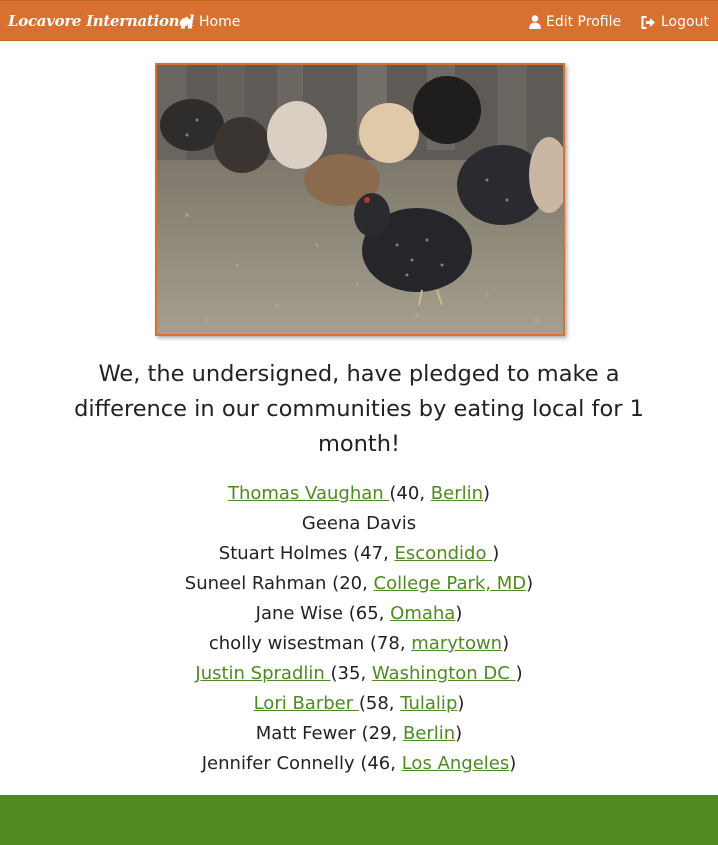 This screenshot has height=845, width=718. What do you see at coordinates (308, 493) in the screenshot?
I see `signer-name-link: Thomas Vaughan` at bounding box center [308, 493].